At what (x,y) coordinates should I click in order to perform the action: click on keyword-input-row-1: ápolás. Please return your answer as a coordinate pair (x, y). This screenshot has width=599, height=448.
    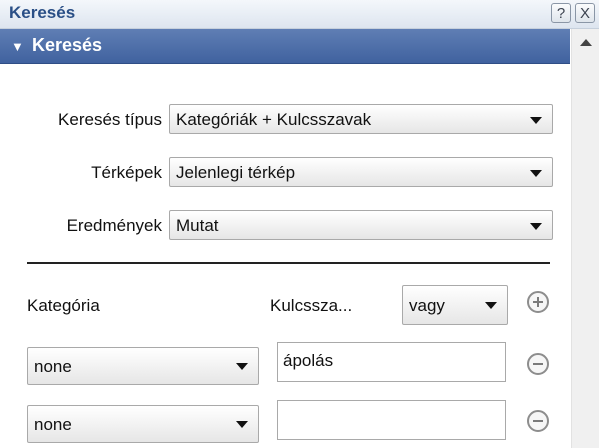
    Looking at the image, I should click on (391, 362).